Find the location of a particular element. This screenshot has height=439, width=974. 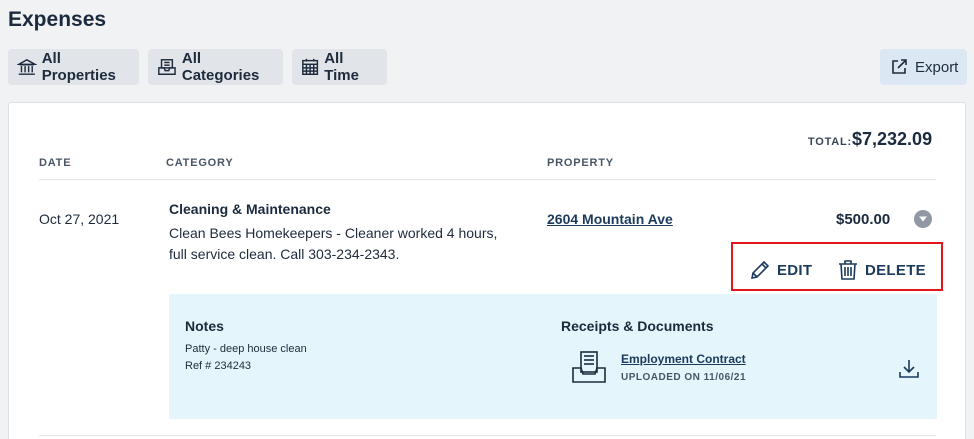

filter-label: All Time is located at coordinates (341, 67).